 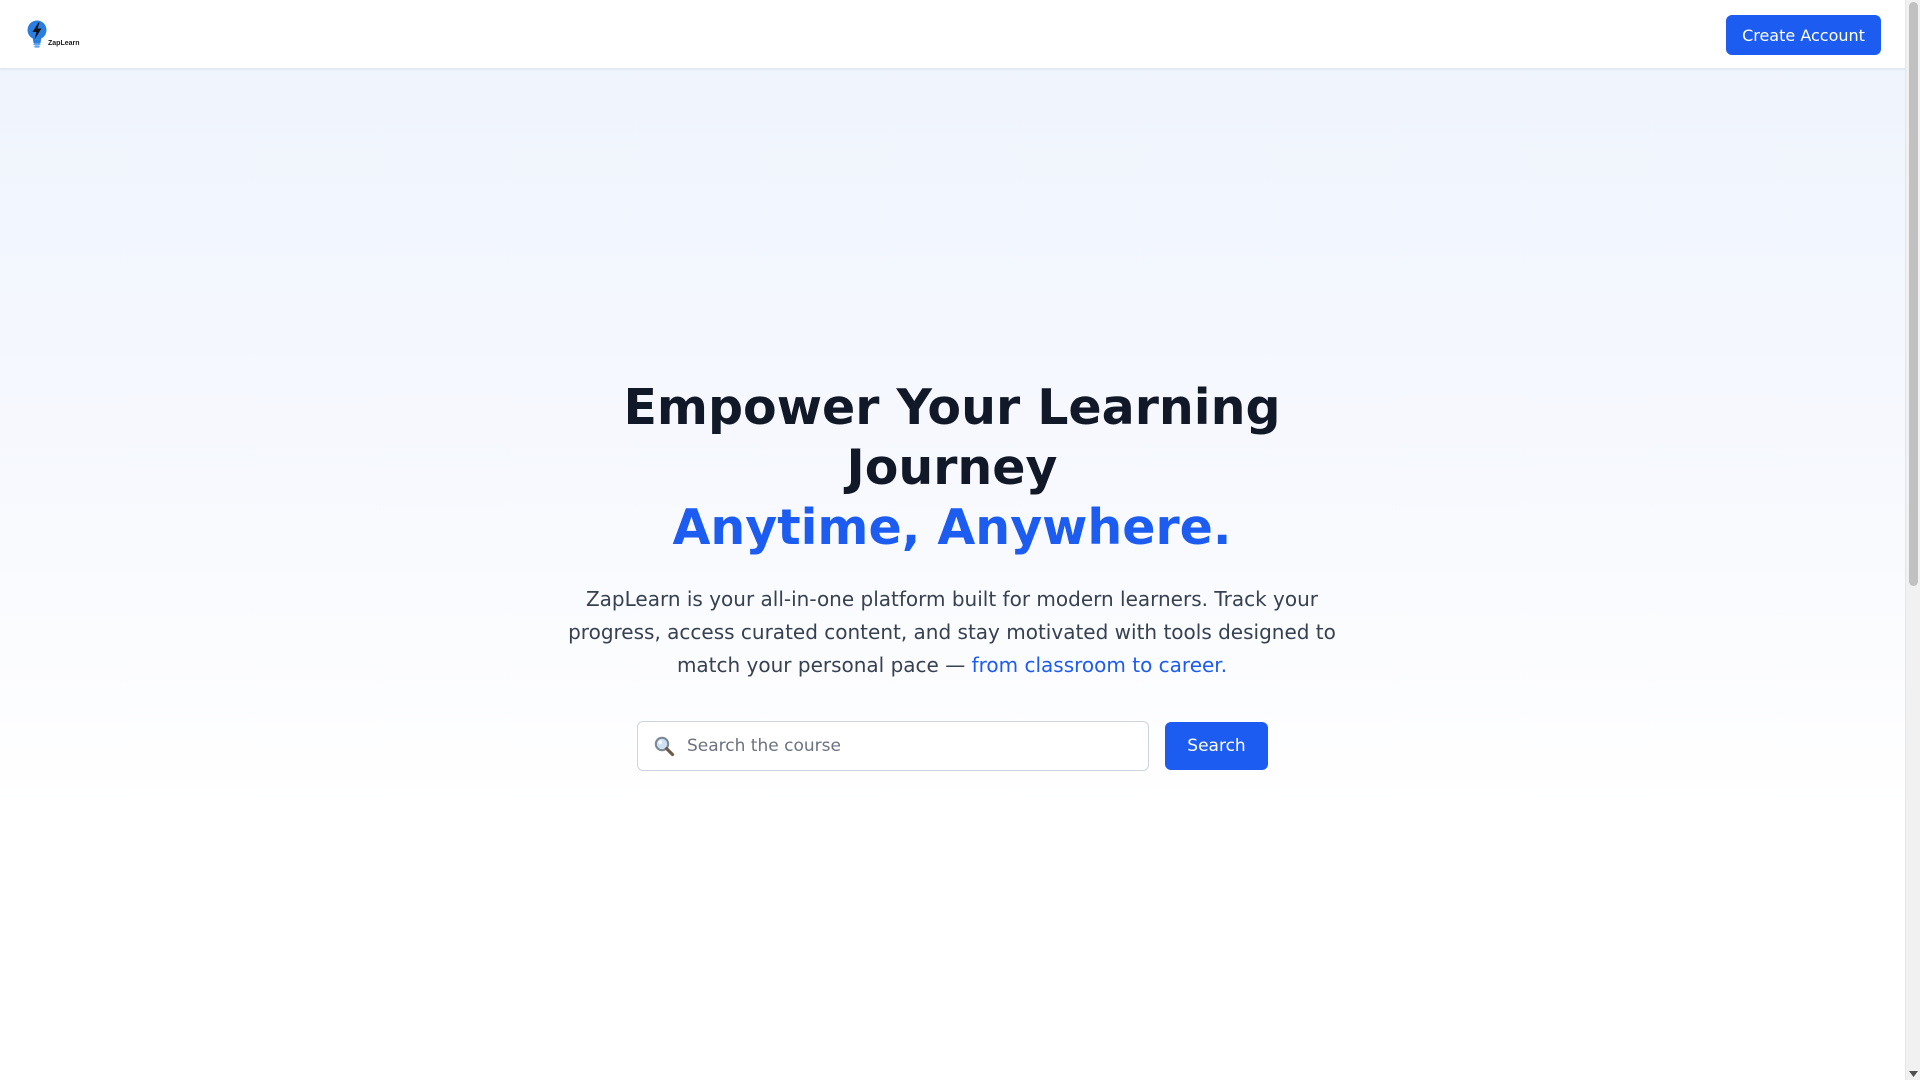 What do you see at coordinates (664, 746) in the screenshot?
I see `magnifier-icon` at bounding box center [664, 746].